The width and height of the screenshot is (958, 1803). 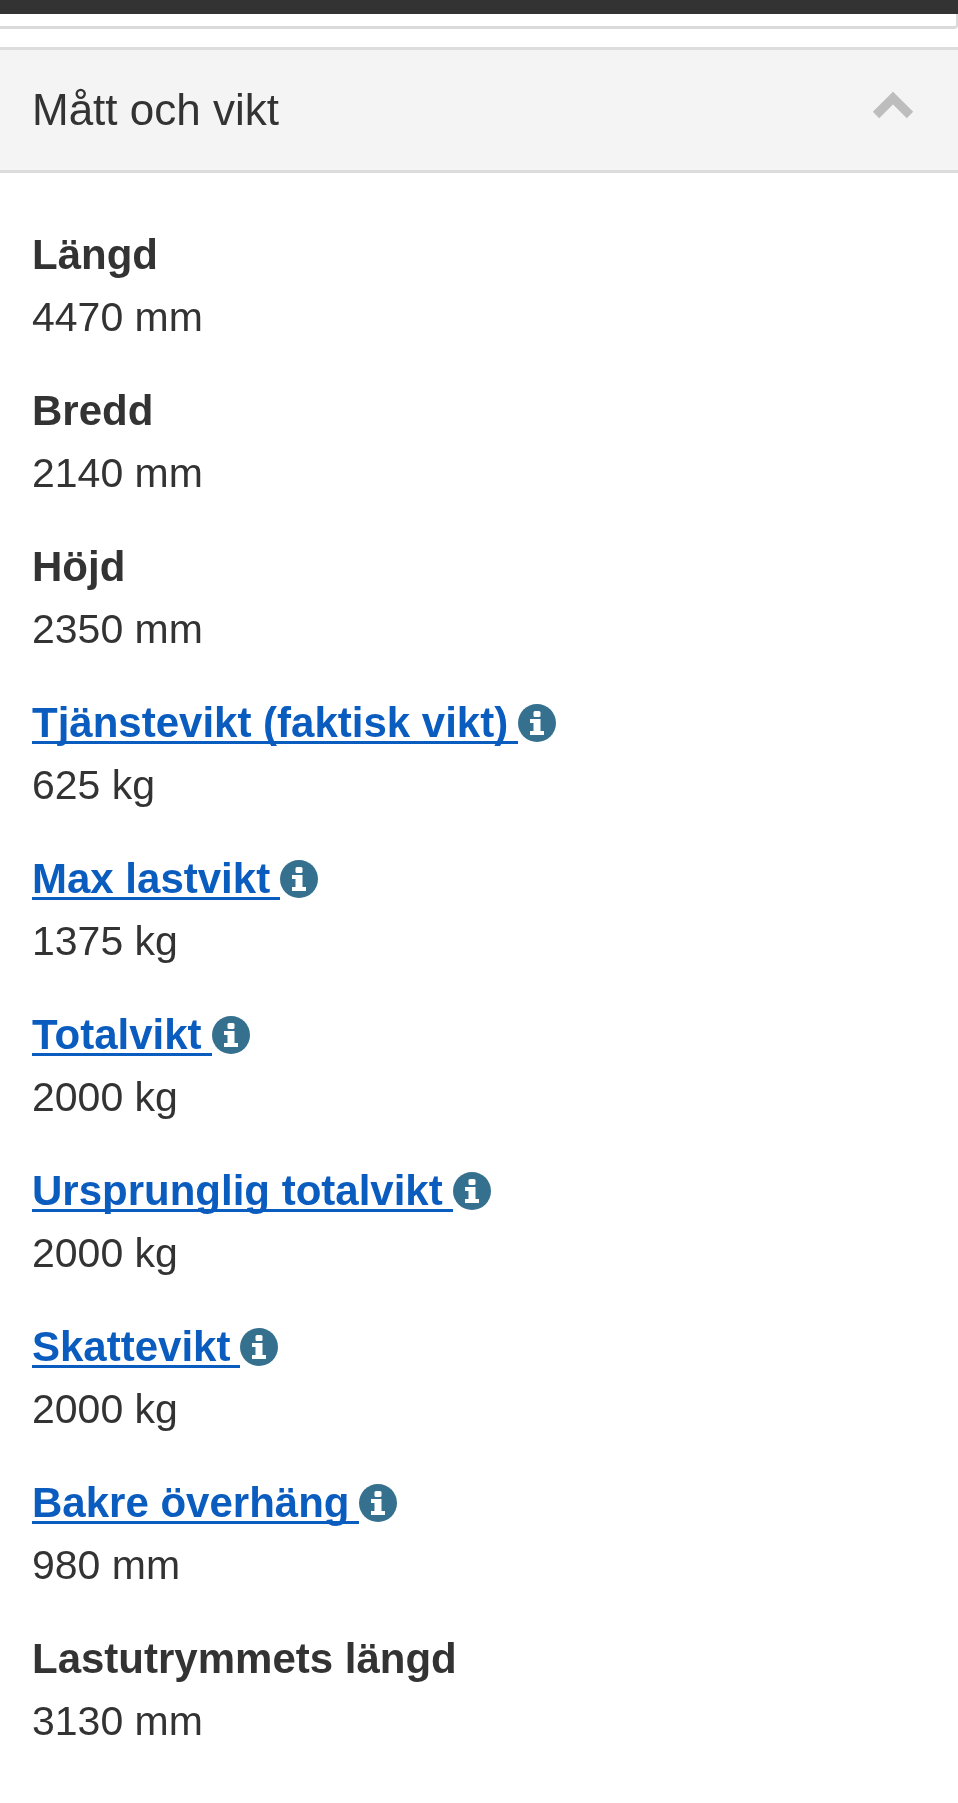 What do you see at coordinates (155, 110) in the screenshot?
I see `panel-title: Mått och vikt` at bounding box center [155, 110].